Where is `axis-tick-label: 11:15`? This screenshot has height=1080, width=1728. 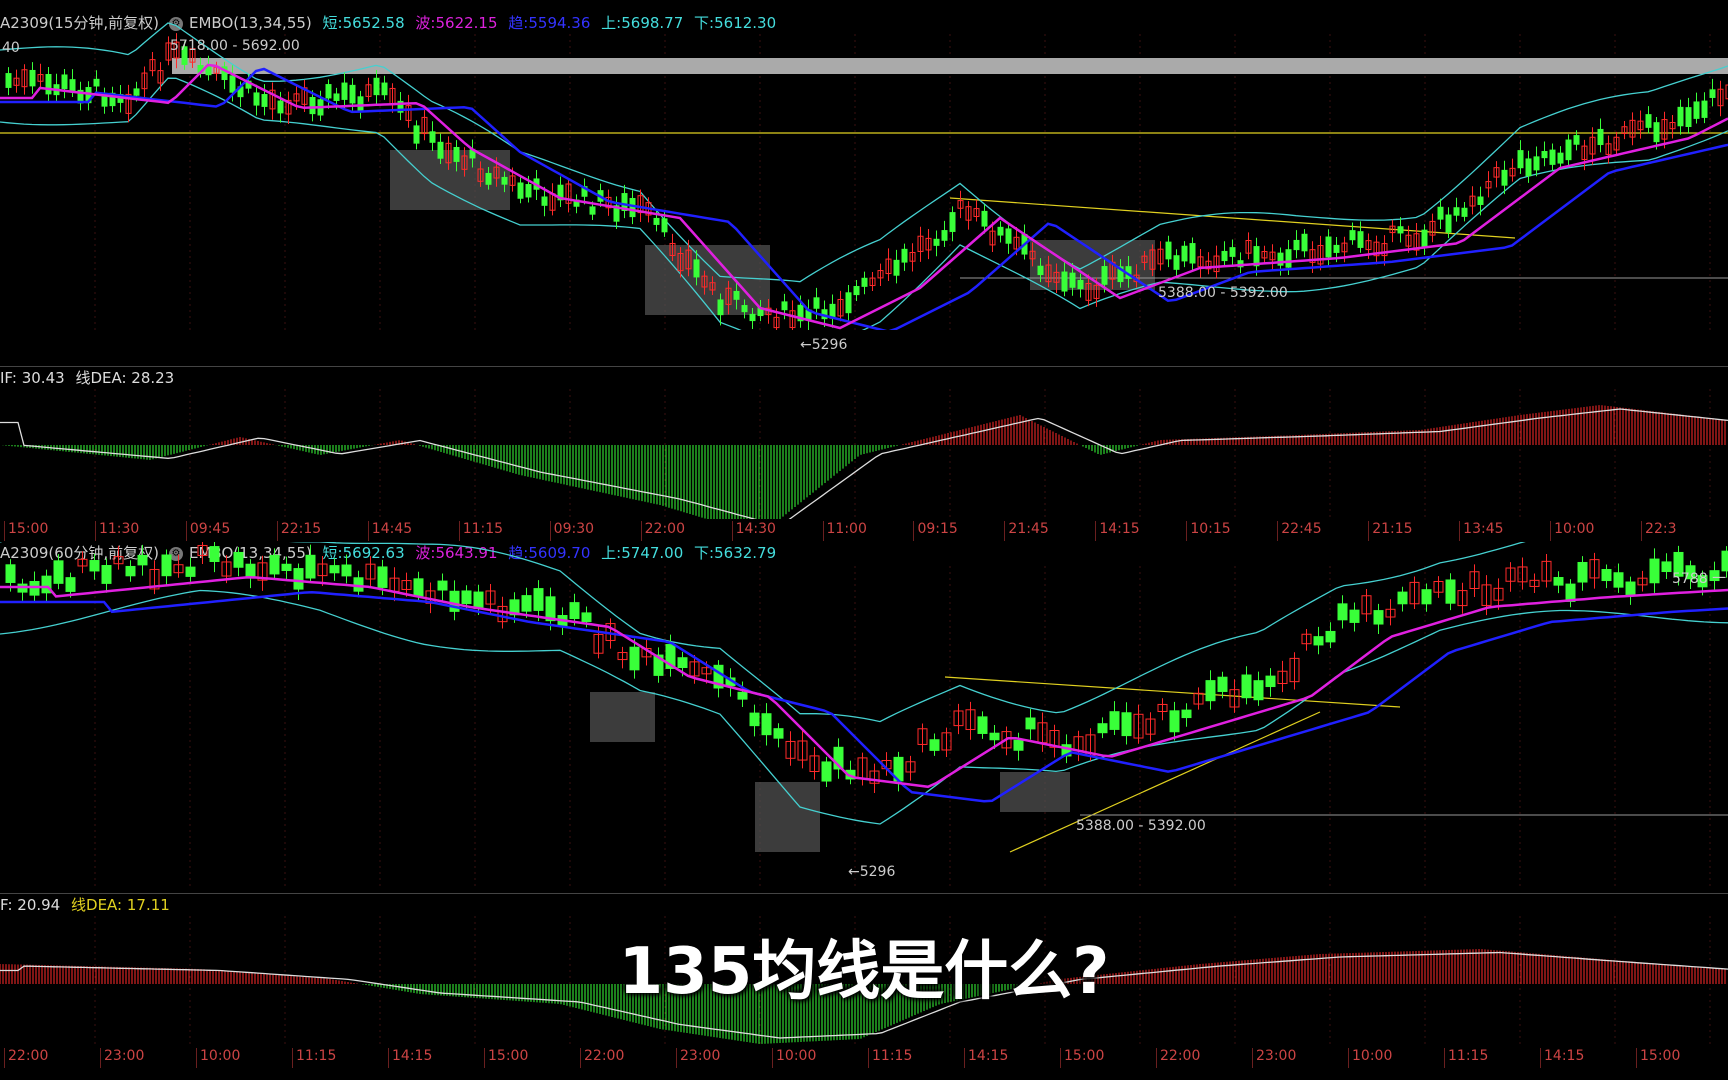 axis-tick-label: 11:15 is located at coordinates (483, 529).